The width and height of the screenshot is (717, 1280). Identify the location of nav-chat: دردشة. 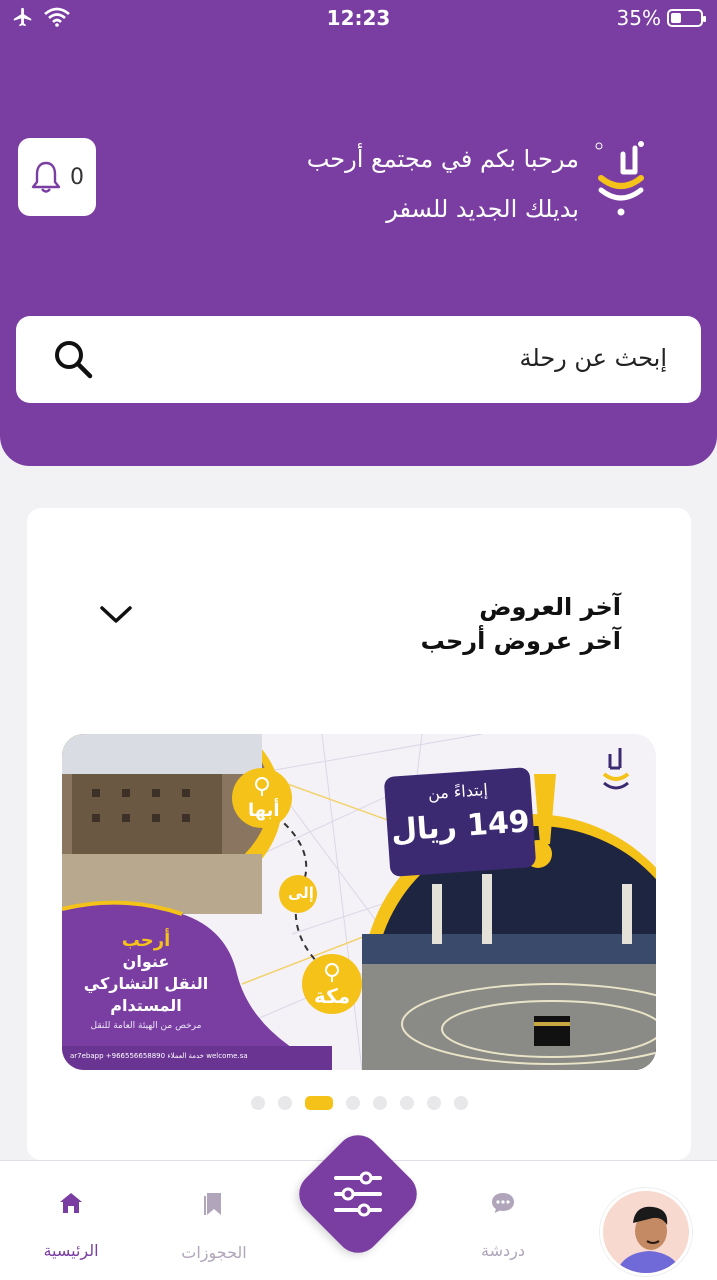
(503, 1225).